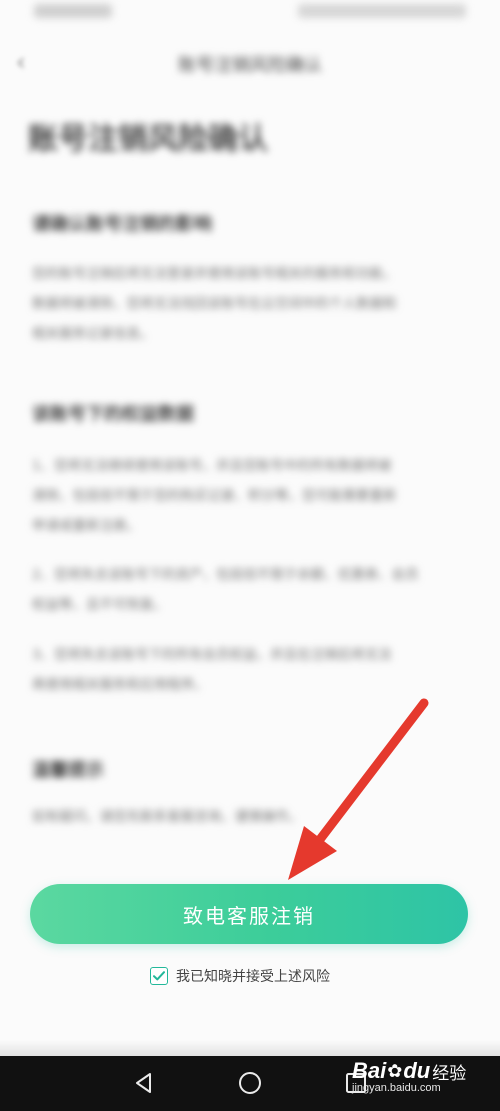 The width and height of the screenshot is (500, 1111). I want to click on paragraph-line: 数据将被清除，您将无法找回该账号在云空间中的个人数据和, so click(214, 304).